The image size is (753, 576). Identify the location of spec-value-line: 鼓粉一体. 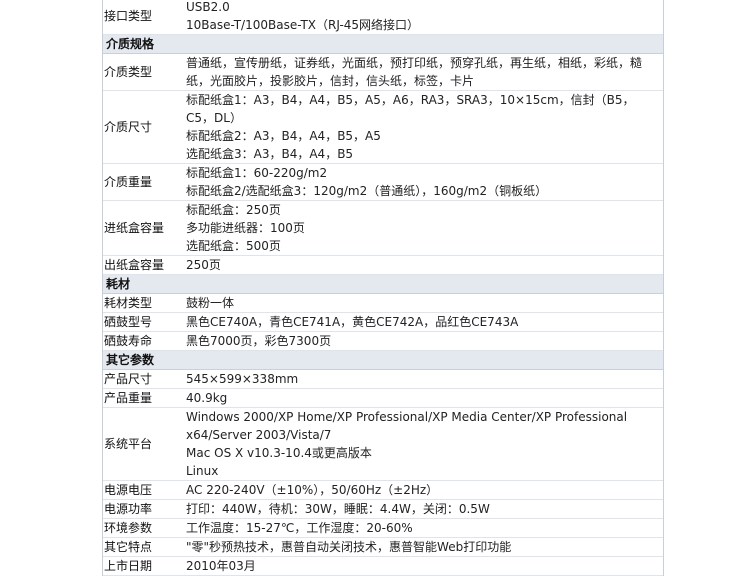
(210, 303).